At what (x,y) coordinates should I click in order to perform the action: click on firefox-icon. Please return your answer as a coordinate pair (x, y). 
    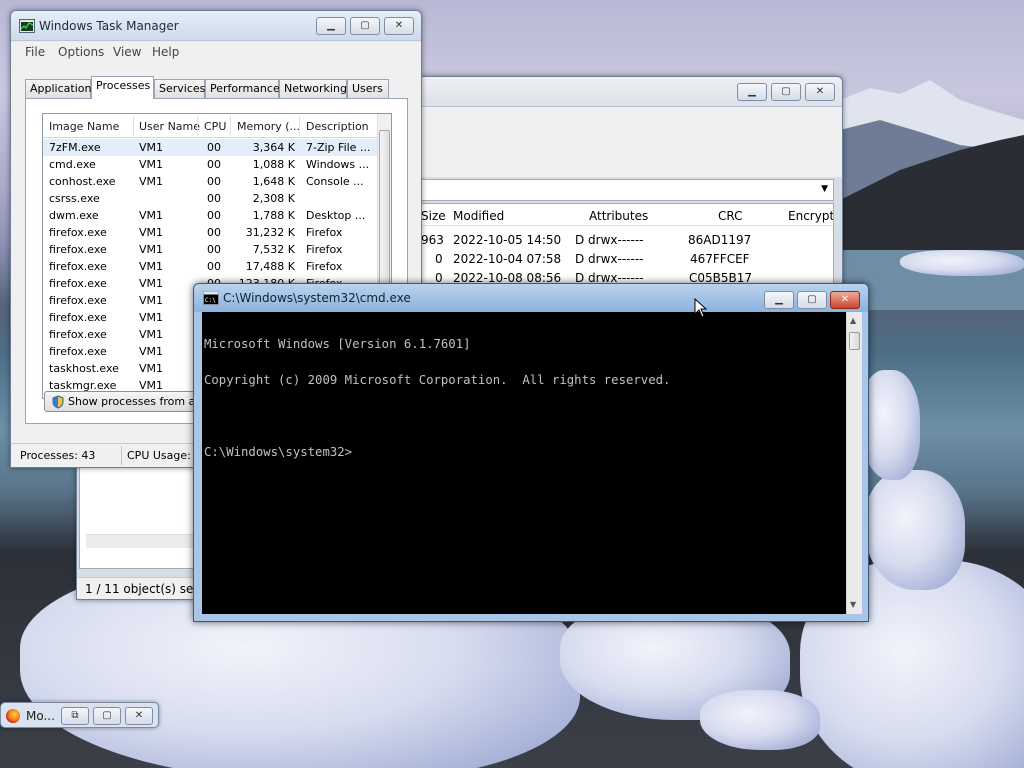
    Looking at the image, I should click on (13, 716).